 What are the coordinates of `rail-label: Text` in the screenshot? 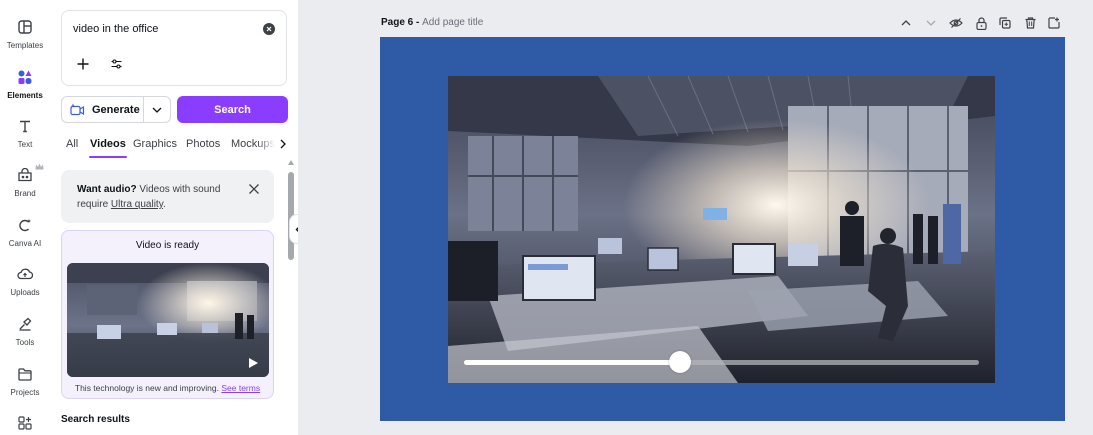 It's located at (25, 144).